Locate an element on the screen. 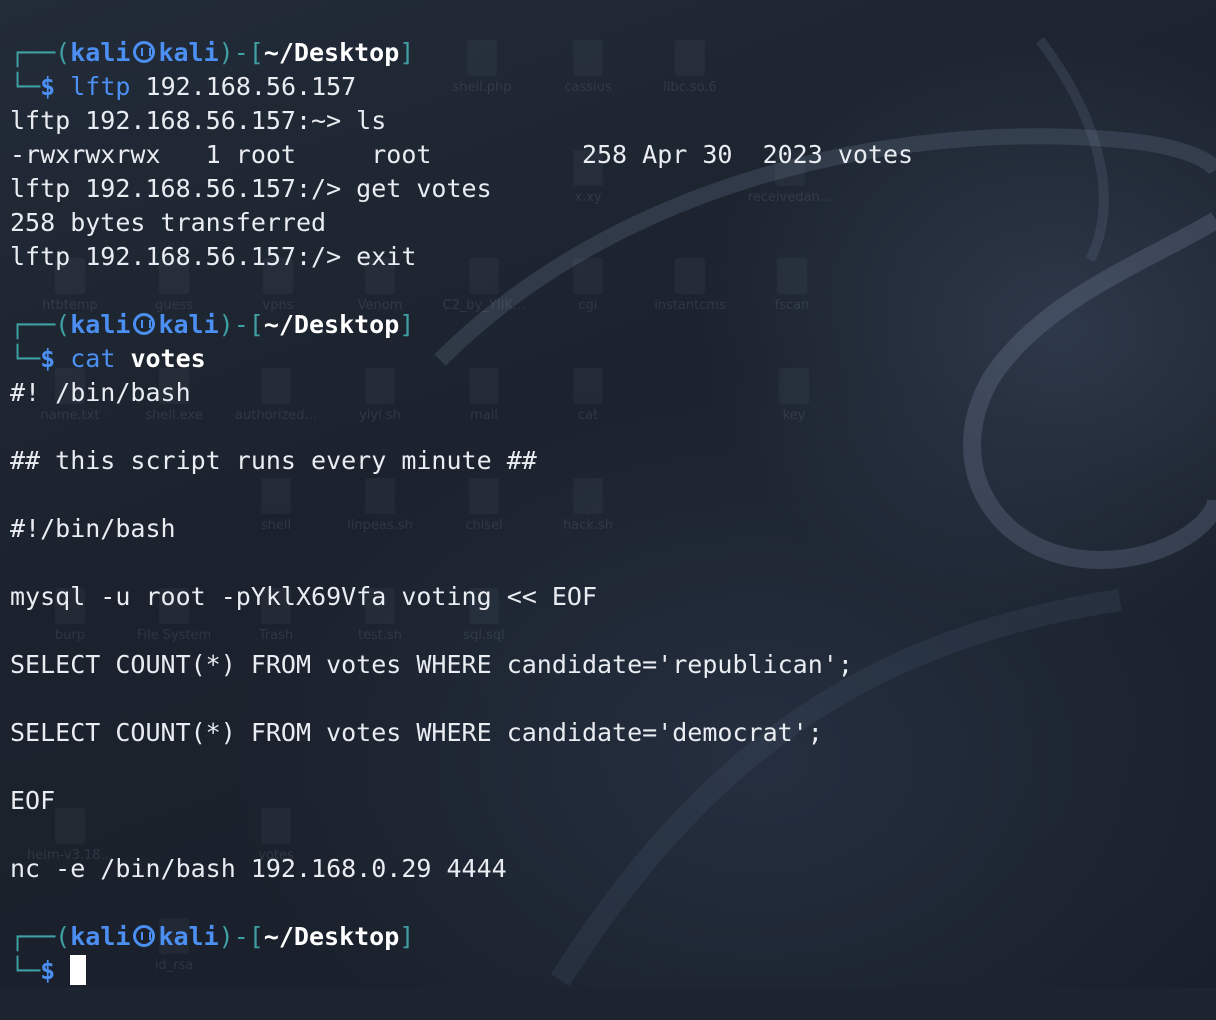  output-line: ## this script runs every minute ## is located at coordinates (273, 460).